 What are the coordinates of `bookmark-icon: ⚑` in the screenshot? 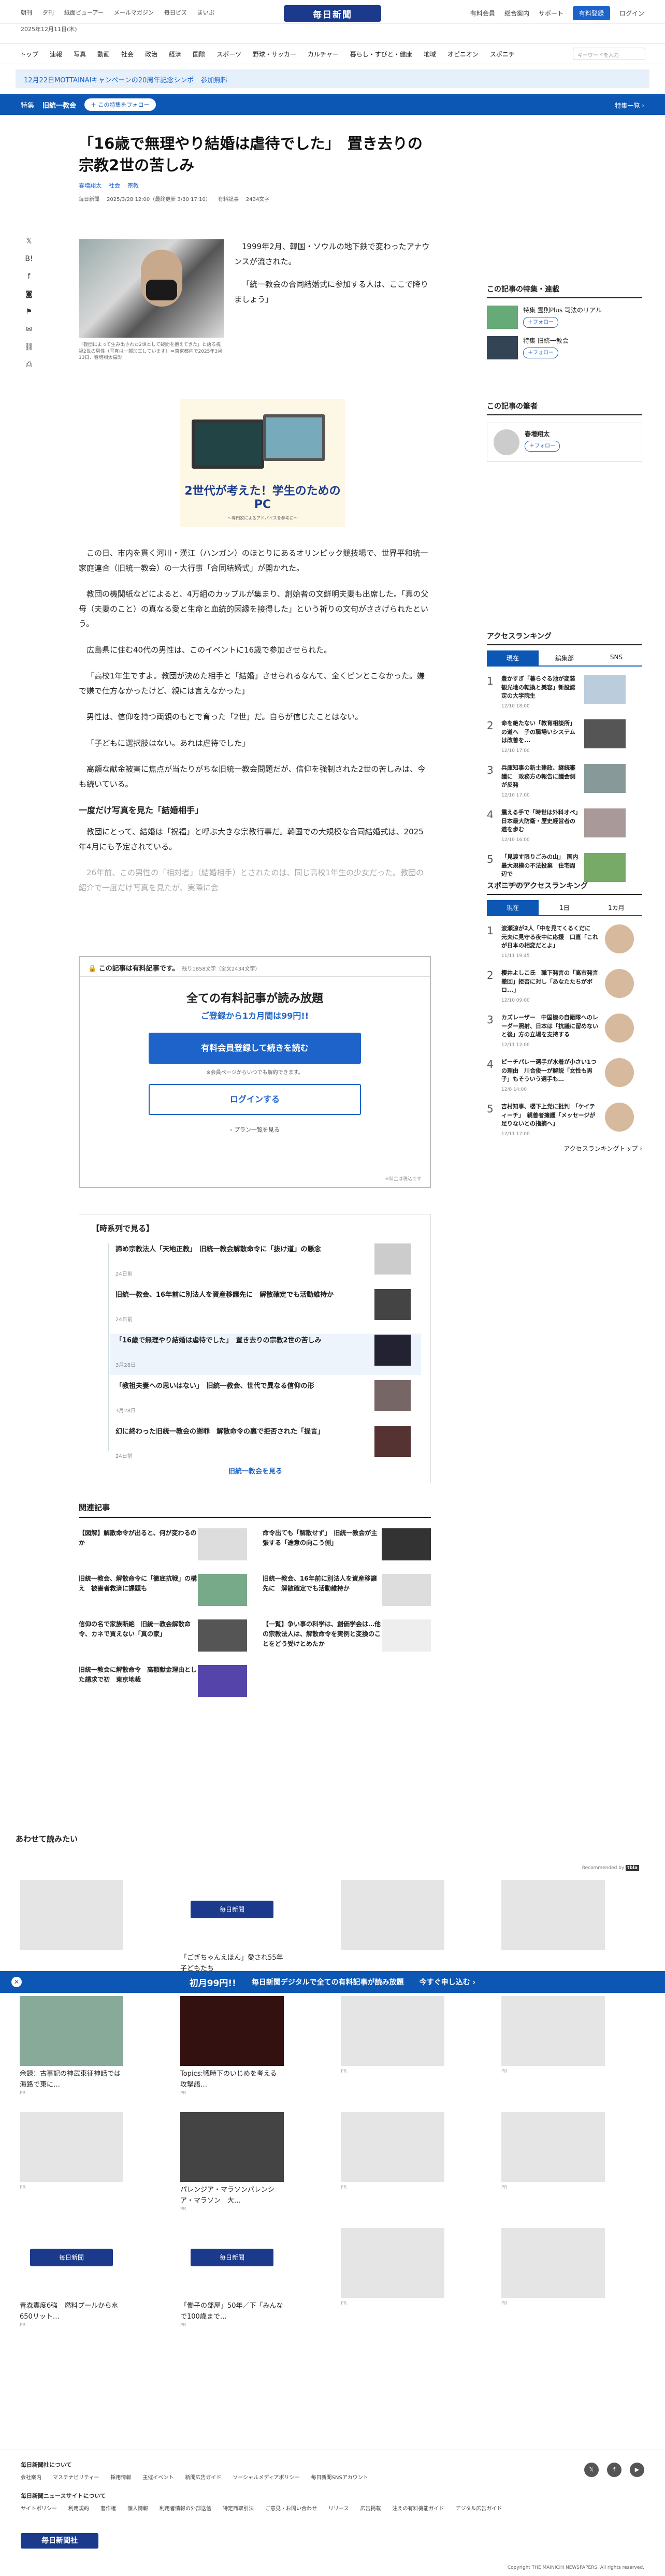 It's located at (30, 312).